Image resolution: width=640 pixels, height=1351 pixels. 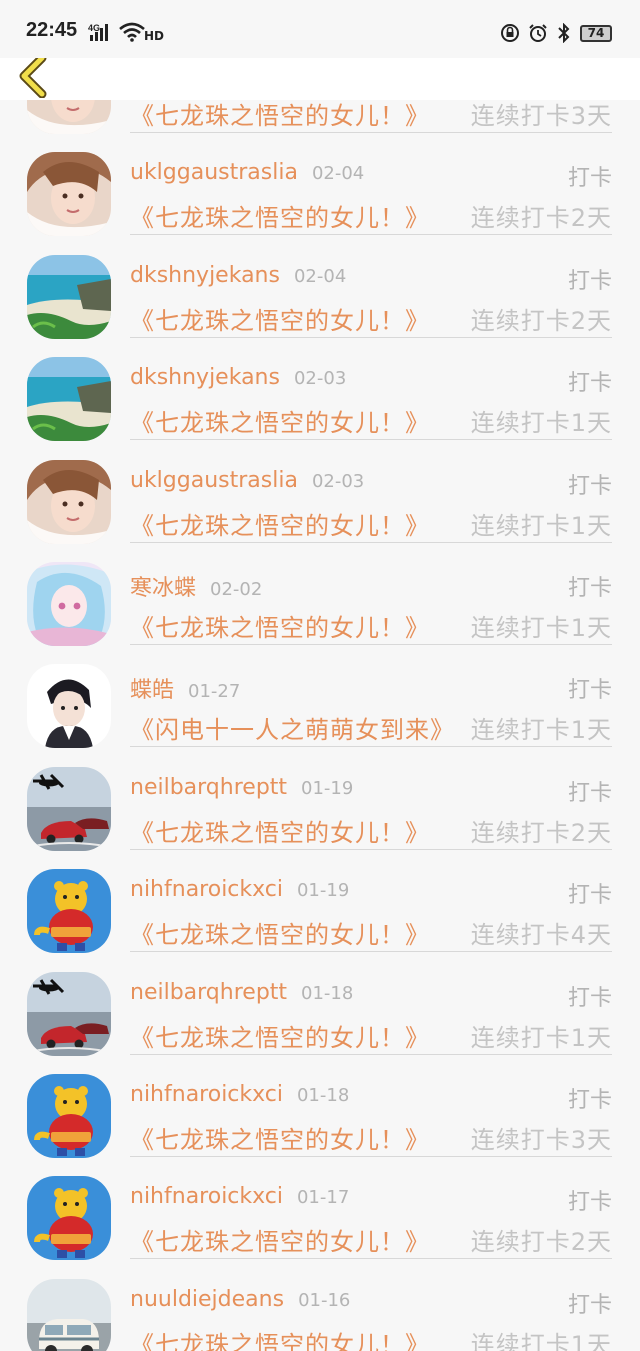 I want to click on lock-rotation-icon, so click(x=510, y=33).